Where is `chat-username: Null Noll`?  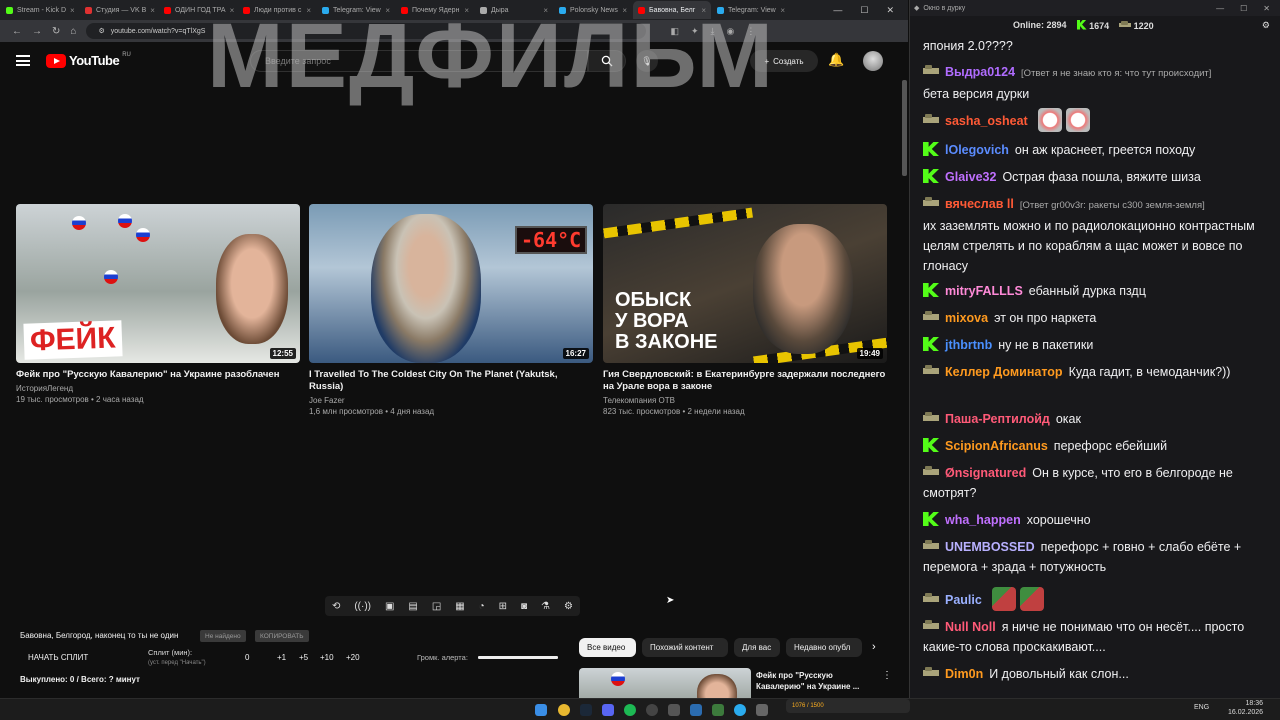
chat-username: Null Noll is located at coordinates (970, 627).